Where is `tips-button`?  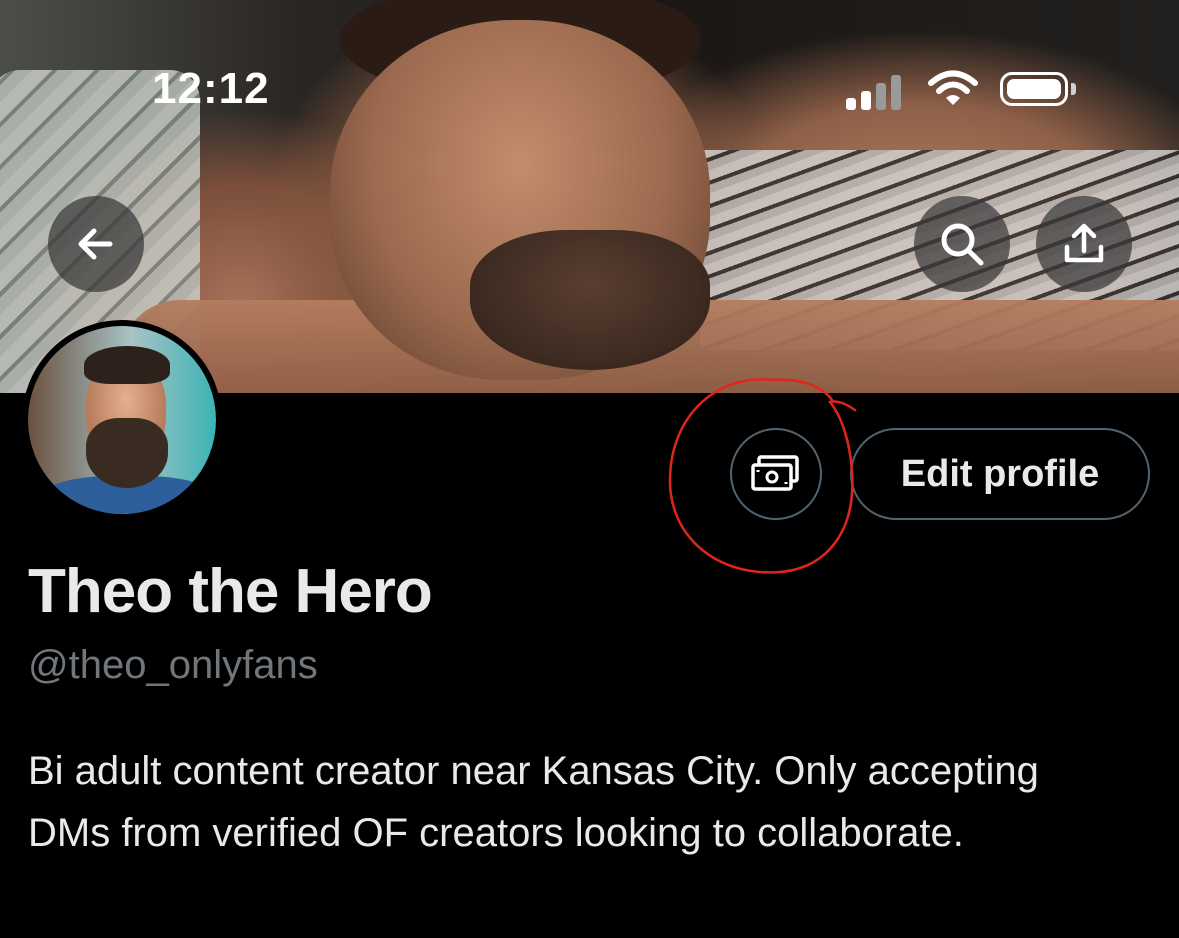
tips-button is located at coordinates (776, 474).